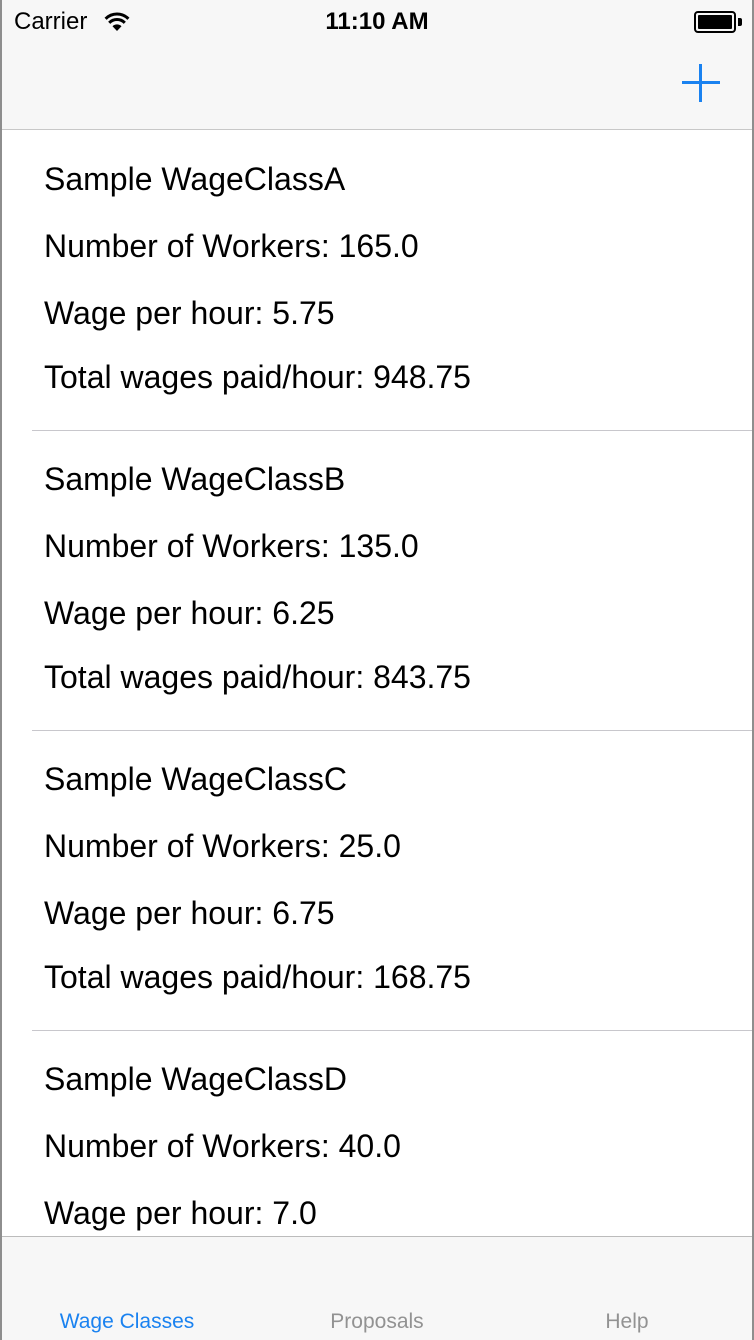  I want to click on navigation-header: Carrier 11:10 AM, so click(377, 65).